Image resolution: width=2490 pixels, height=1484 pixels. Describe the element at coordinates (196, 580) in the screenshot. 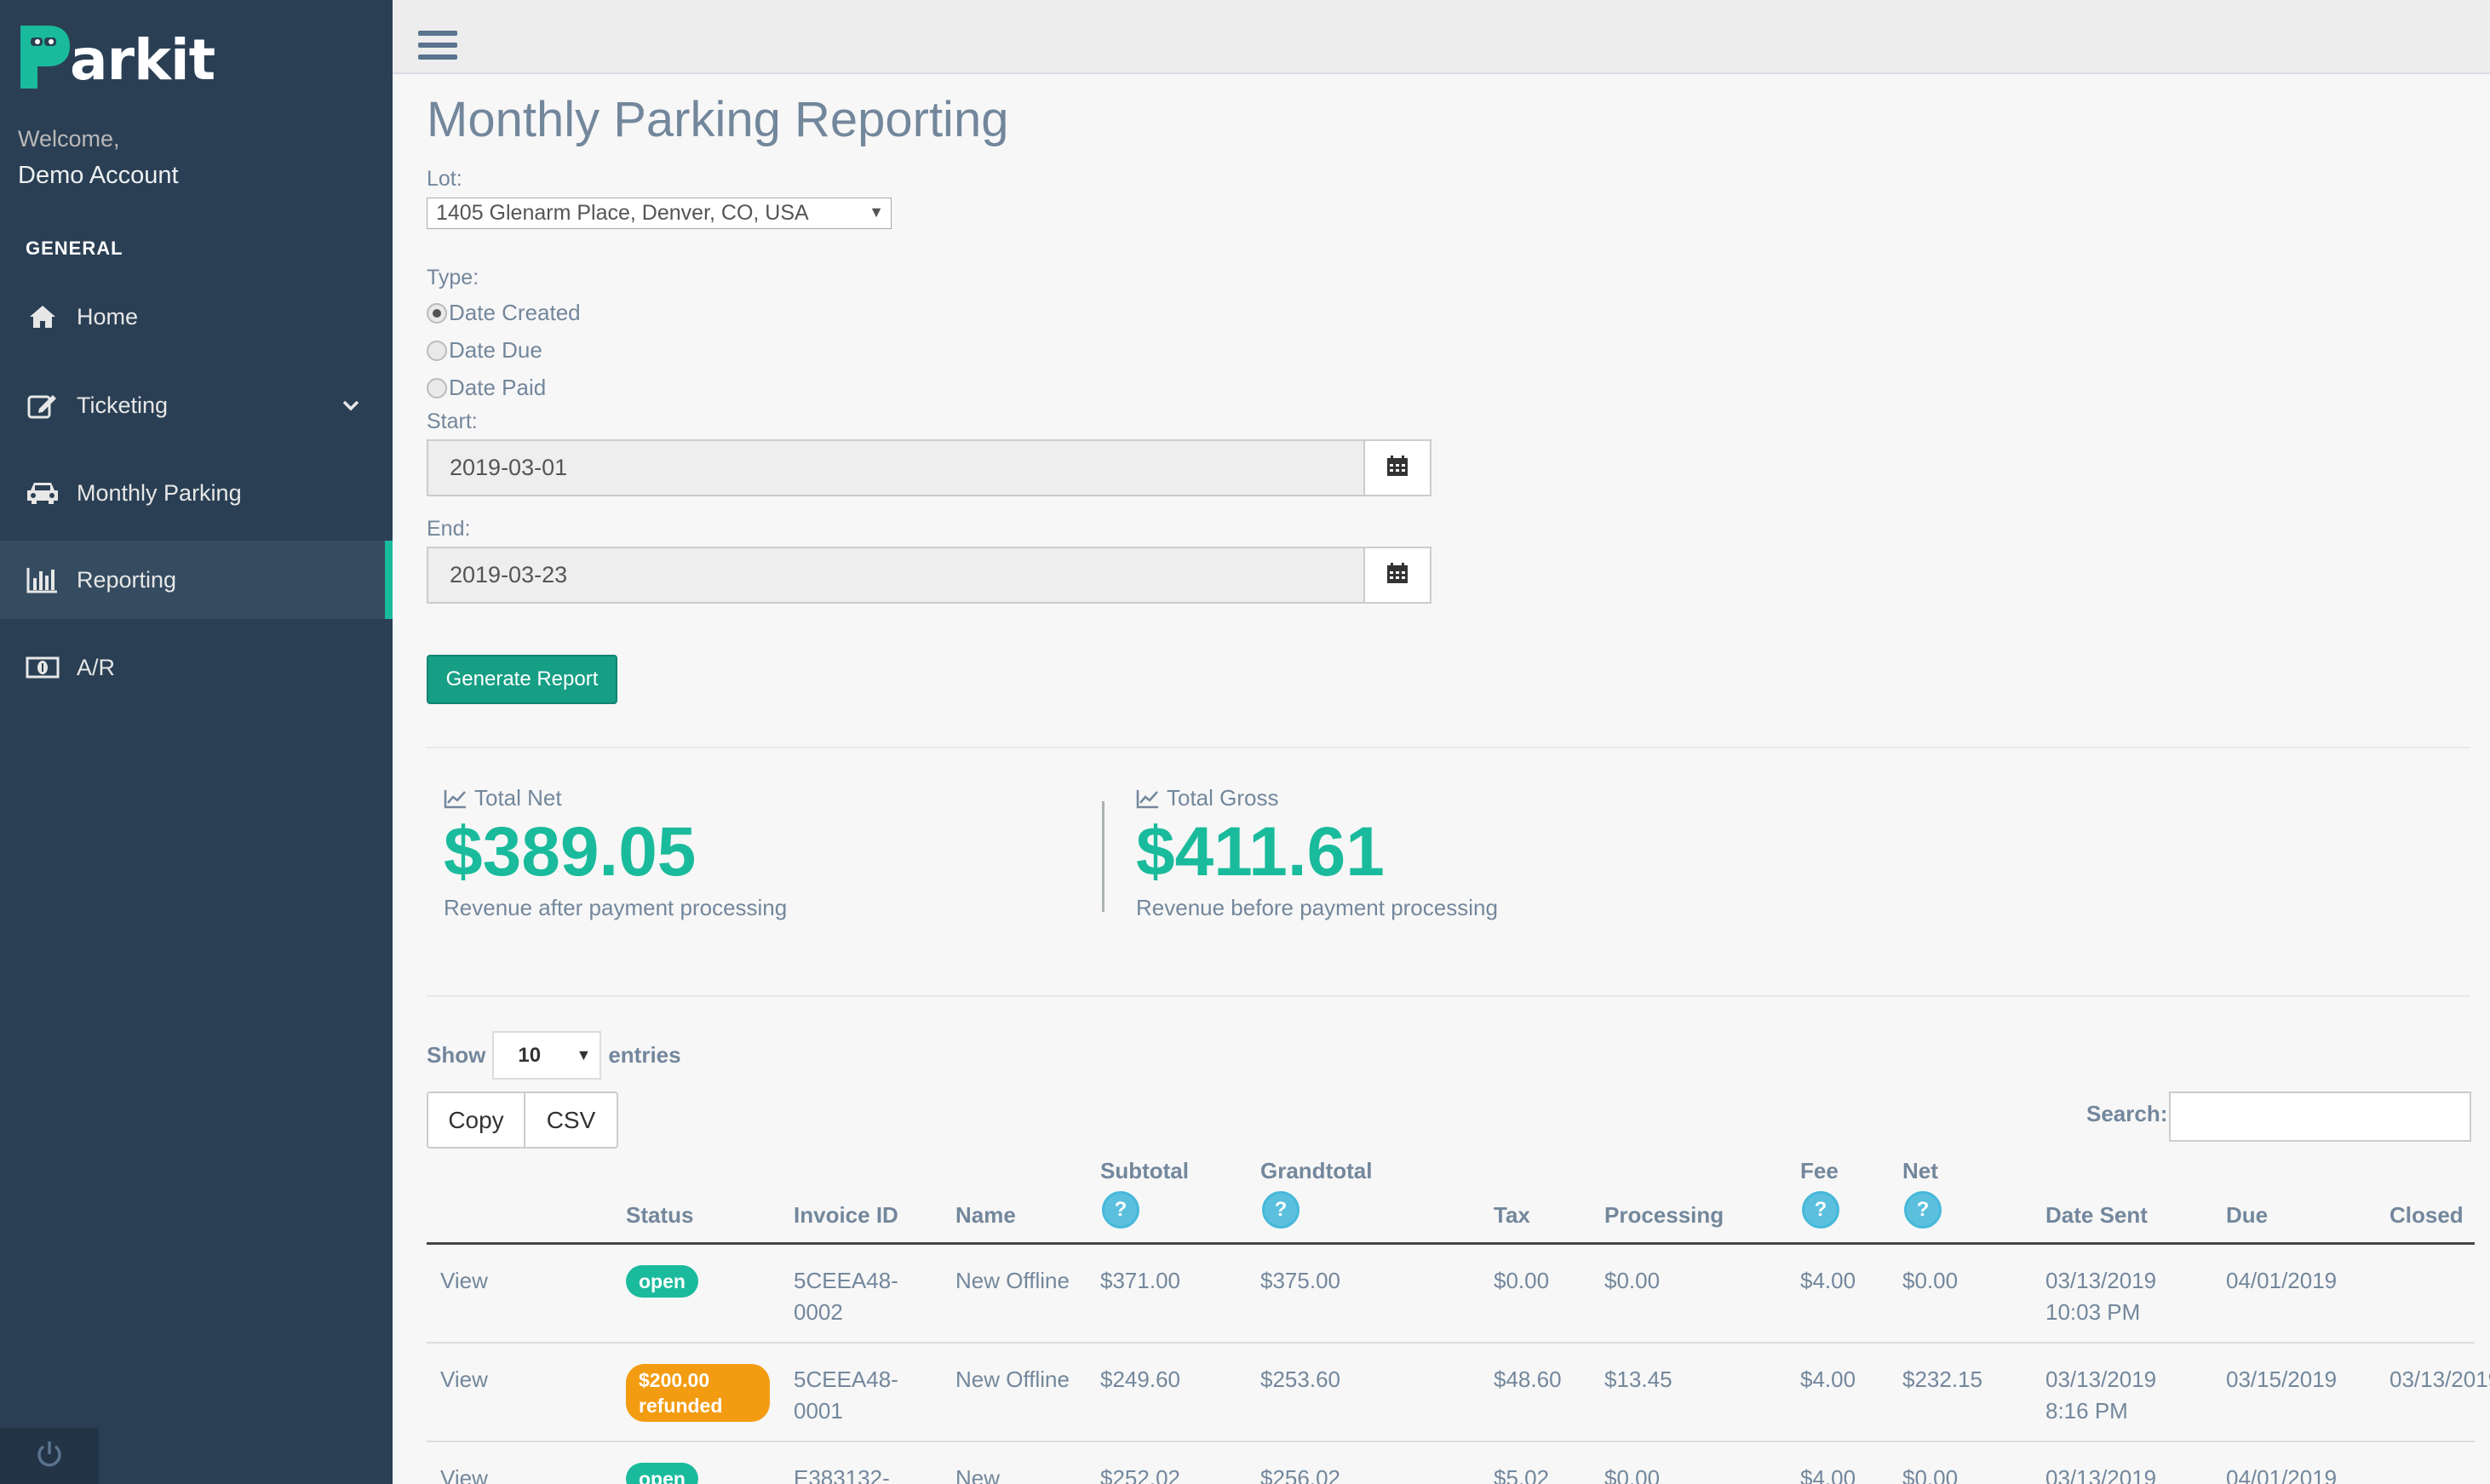

I see `sidebar-item-reporting: Reporting` at that location.